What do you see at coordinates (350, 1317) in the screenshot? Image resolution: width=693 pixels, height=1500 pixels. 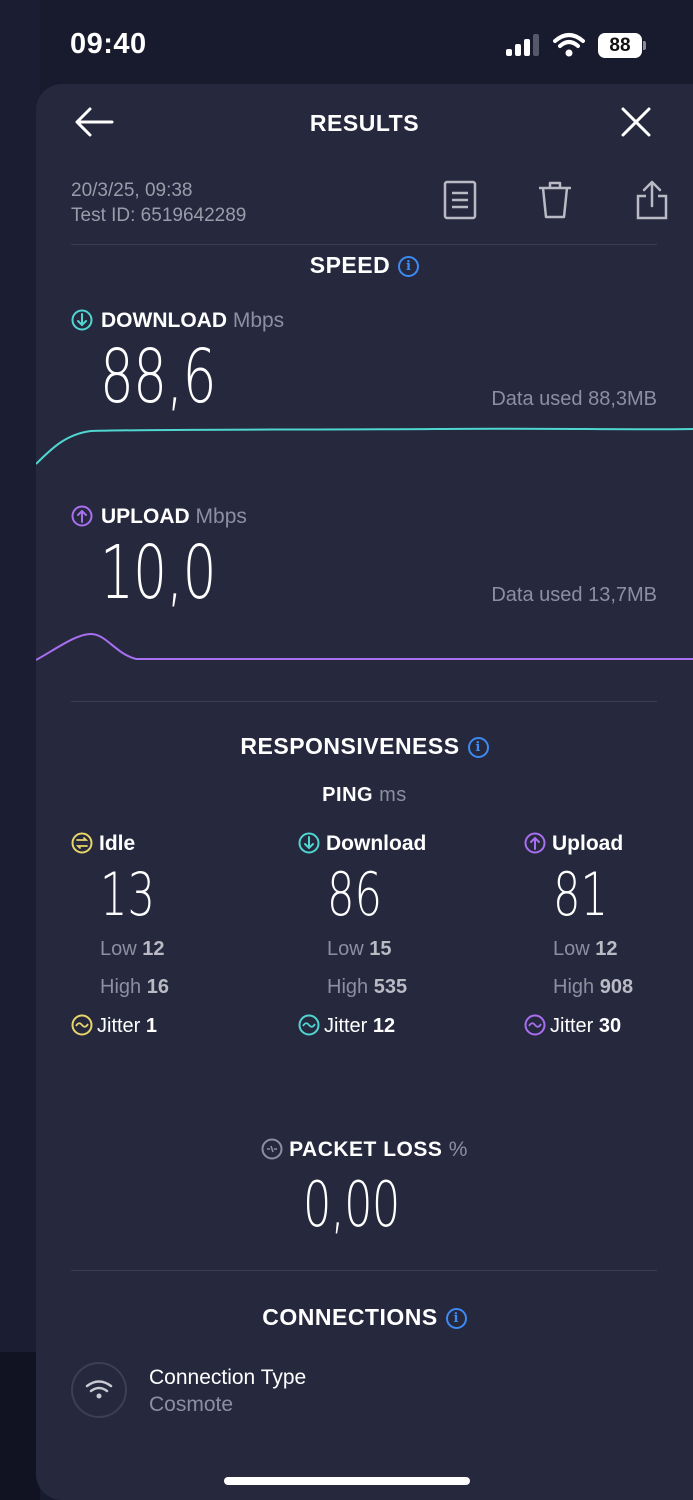 I see `connections-title-text: CONNECTIONS` at bounding box center [350, 1317].